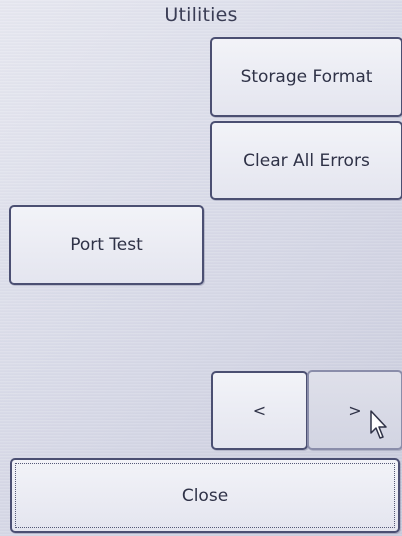 This screenshot has height=536, width=402. I want to click on previous-page-button: <, so click(259, 410).